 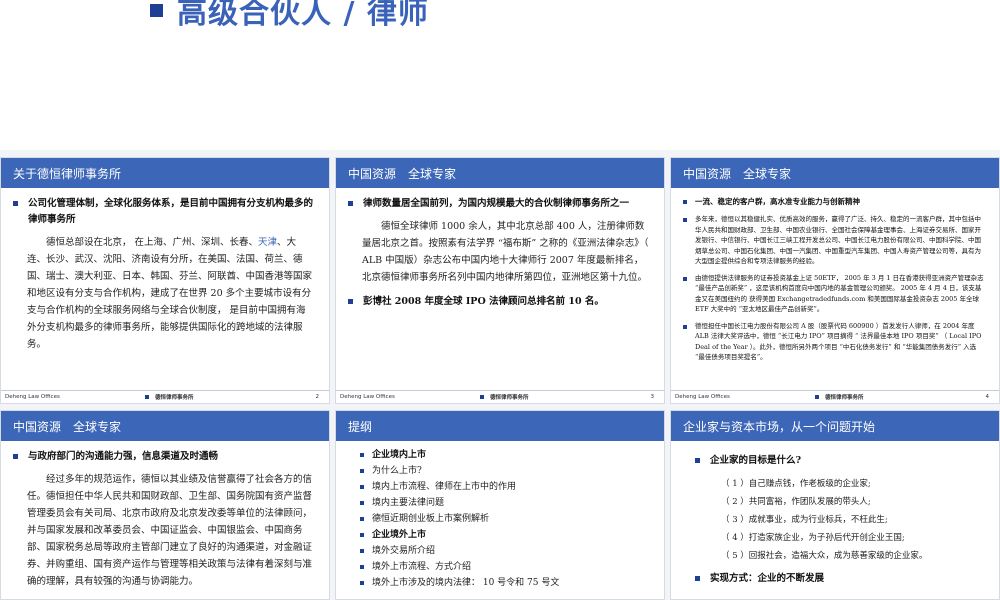 I want to click on bullet-item: 公司化管理体制，全球化服务体系，是目前中国拥有分支机构最多的律师事务所, so click(x=164, y=212).